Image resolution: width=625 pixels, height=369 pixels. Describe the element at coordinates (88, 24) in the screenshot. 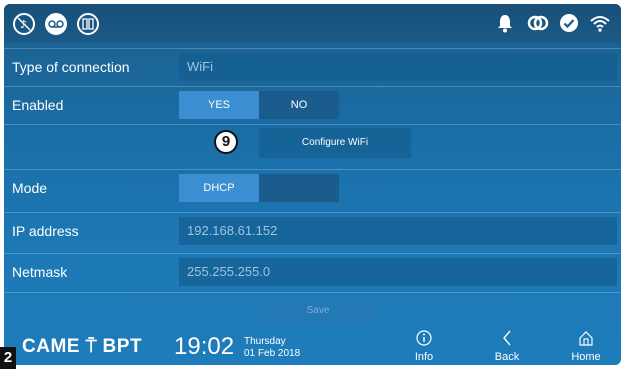

I see `intercom-icon` at that location.